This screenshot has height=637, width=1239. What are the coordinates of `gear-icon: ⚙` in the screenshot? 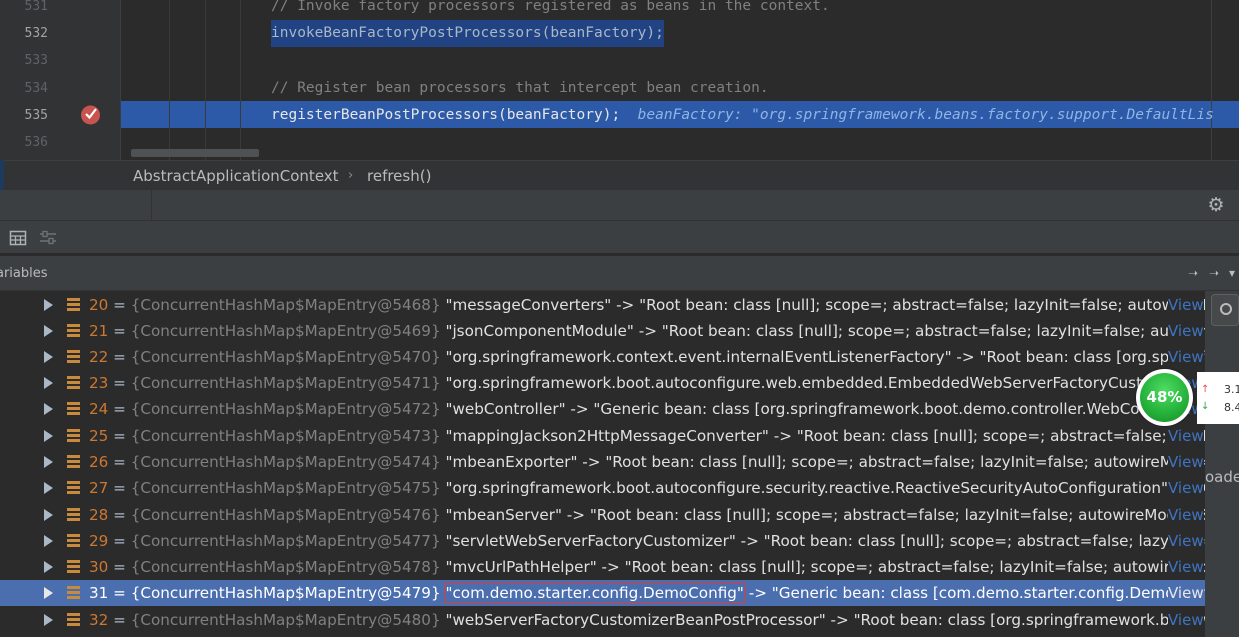 It's located at (1216, 205).